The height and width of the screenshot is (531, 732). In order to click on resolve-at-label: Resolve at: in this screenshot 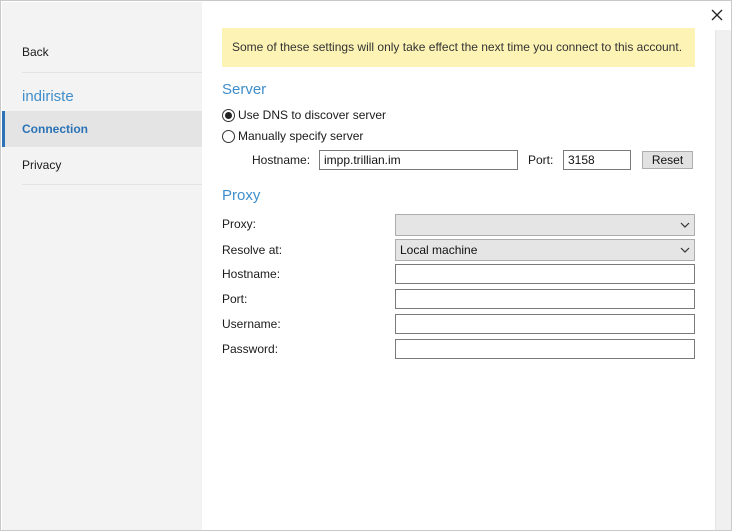, I will do `click(252, 250)`.